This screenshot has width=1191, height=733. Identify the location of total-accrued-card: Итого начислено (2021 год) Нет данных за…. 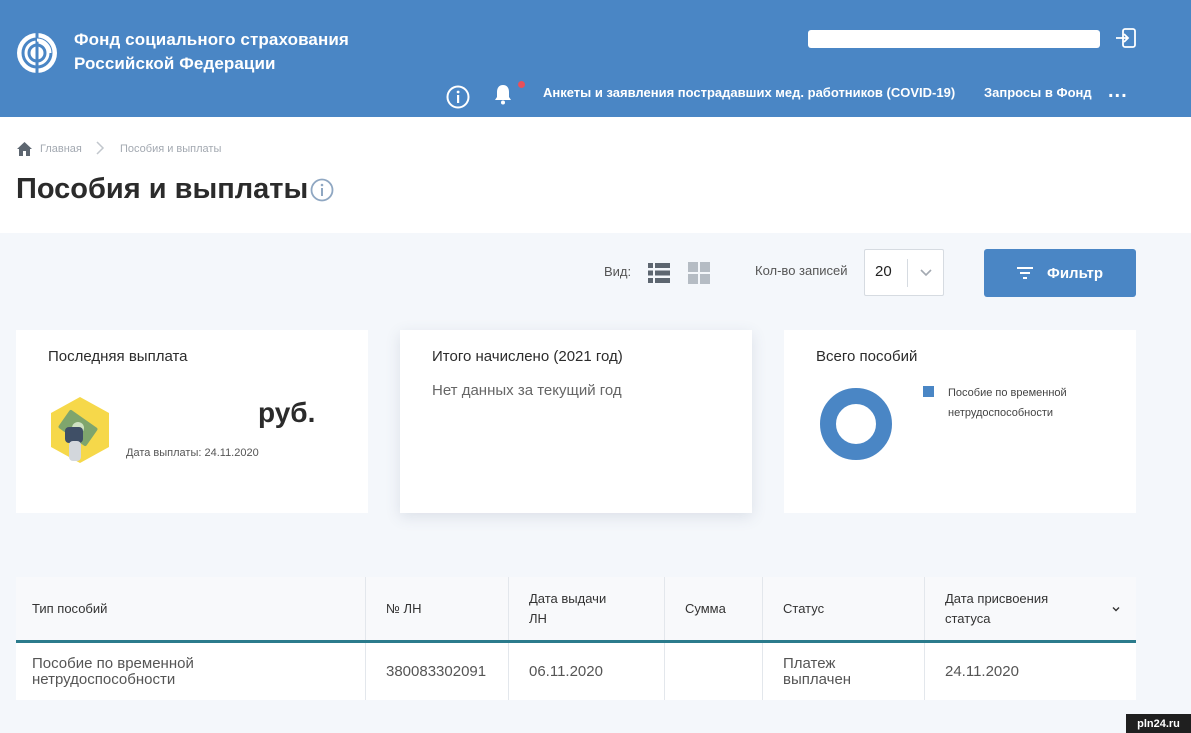
(576, 421).